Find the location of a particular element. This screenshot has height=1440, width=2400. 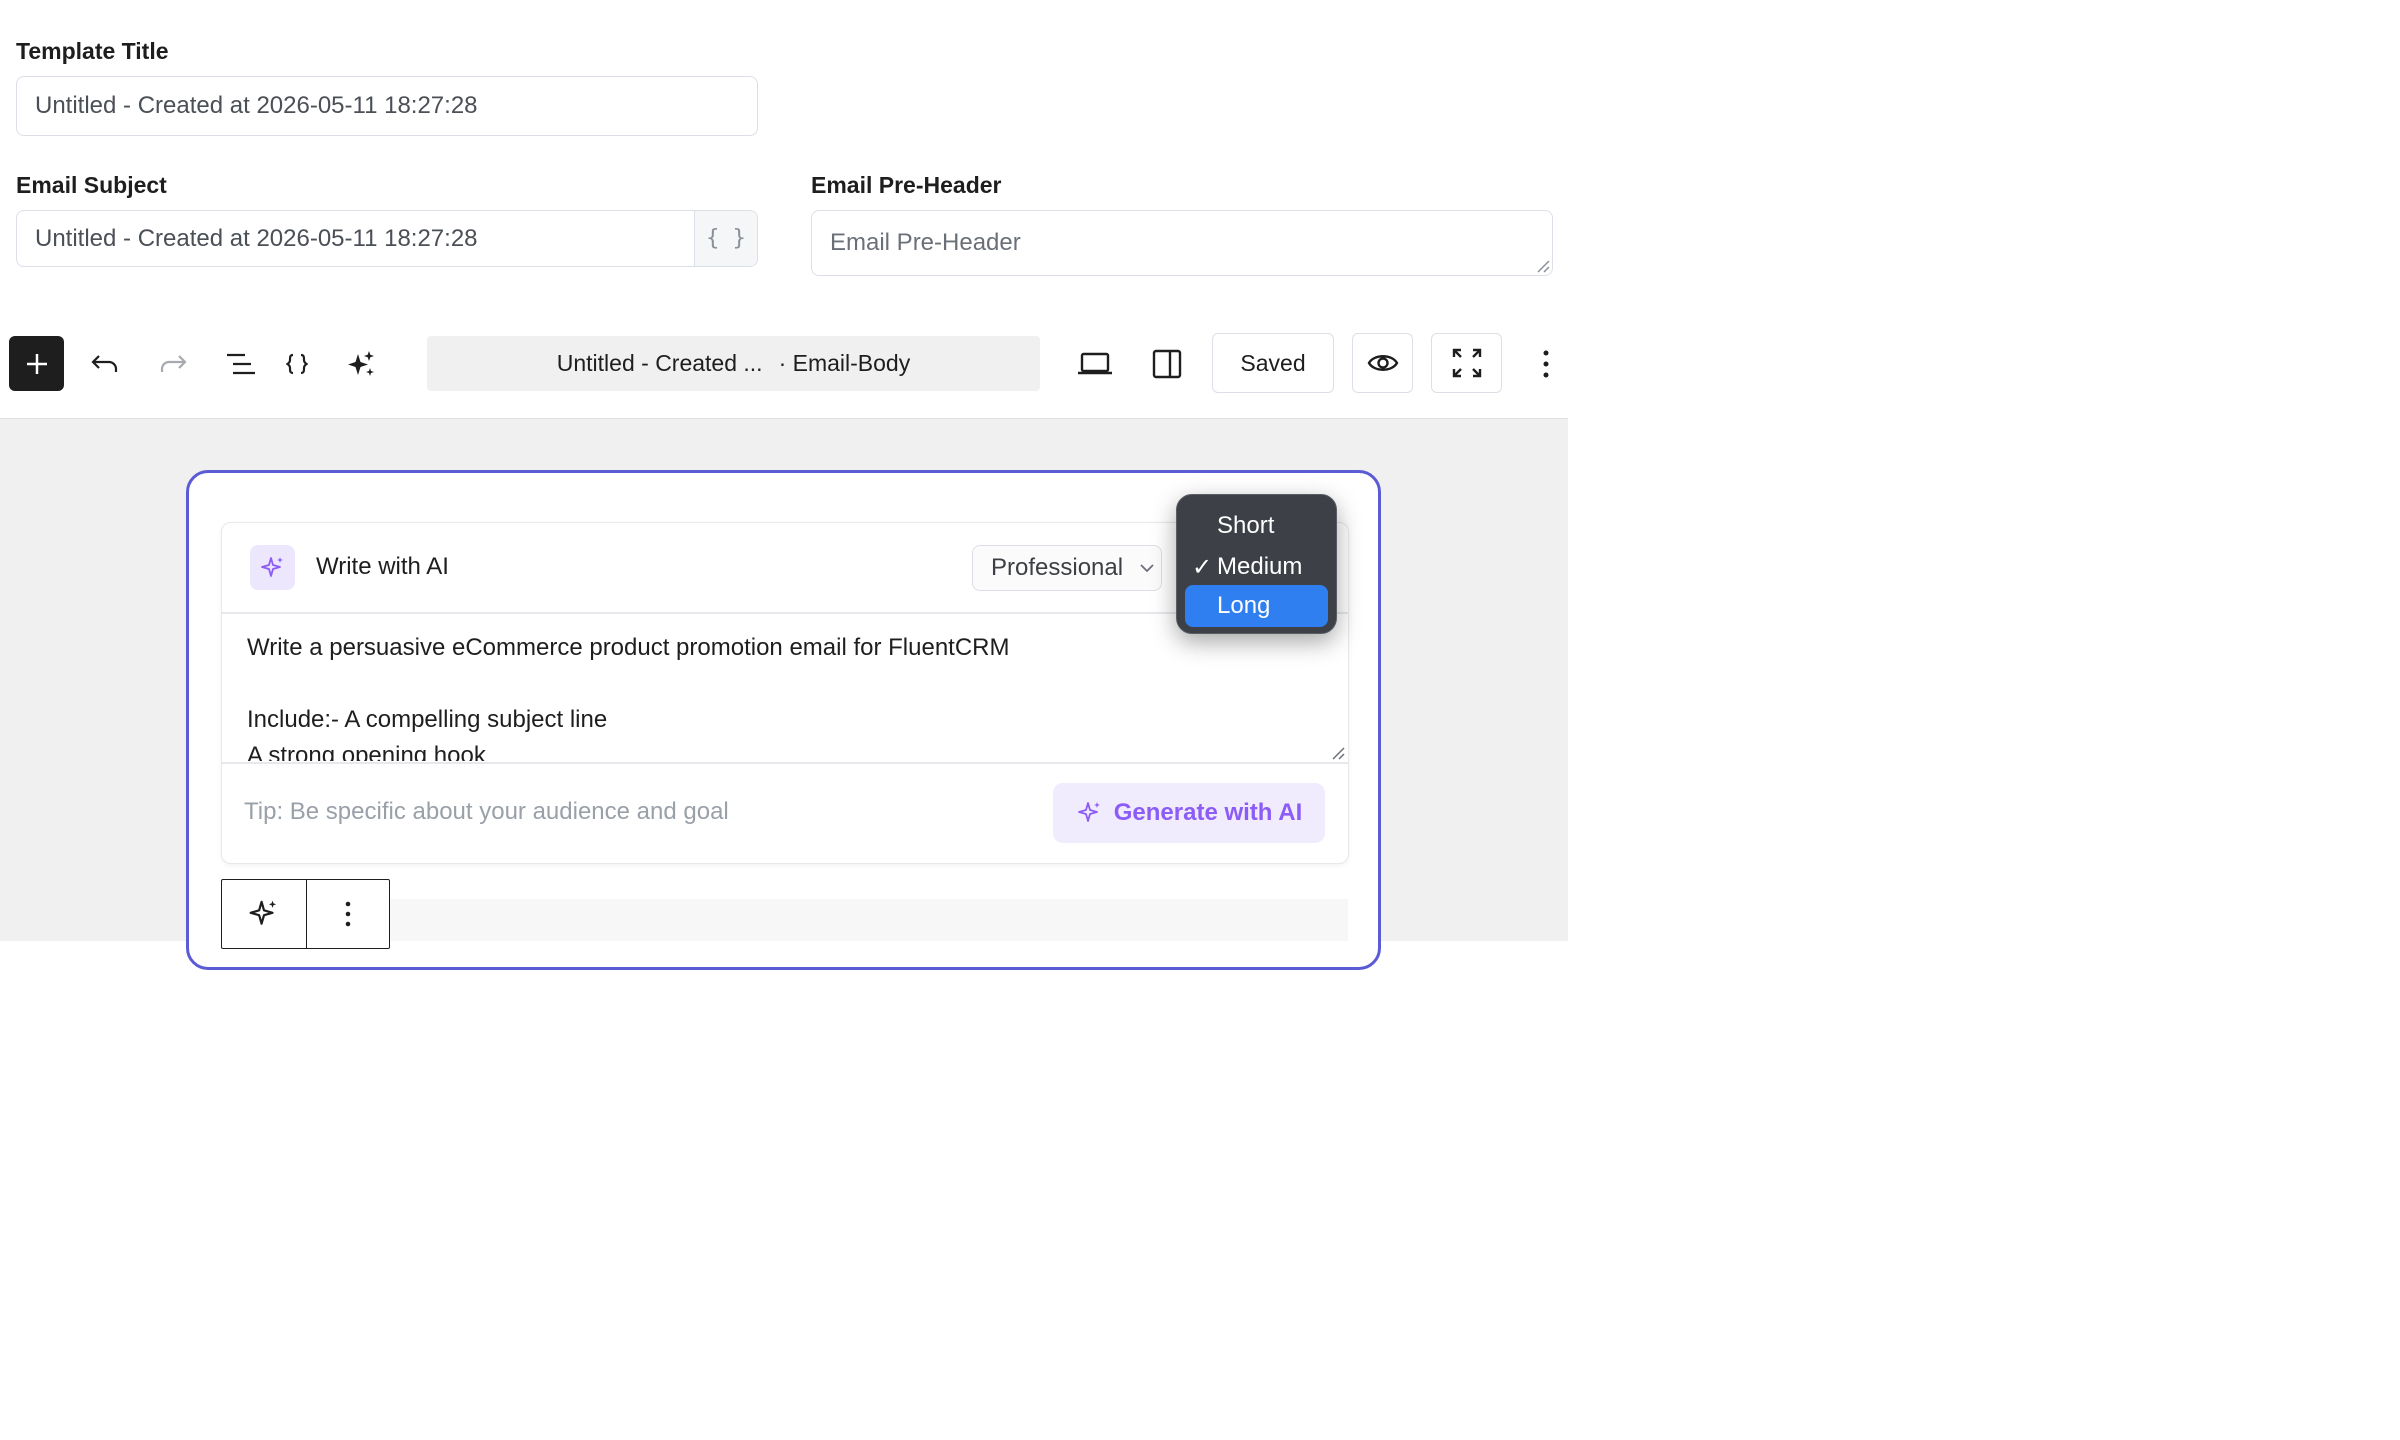

plus-icon is located at coordinates (36, 363).